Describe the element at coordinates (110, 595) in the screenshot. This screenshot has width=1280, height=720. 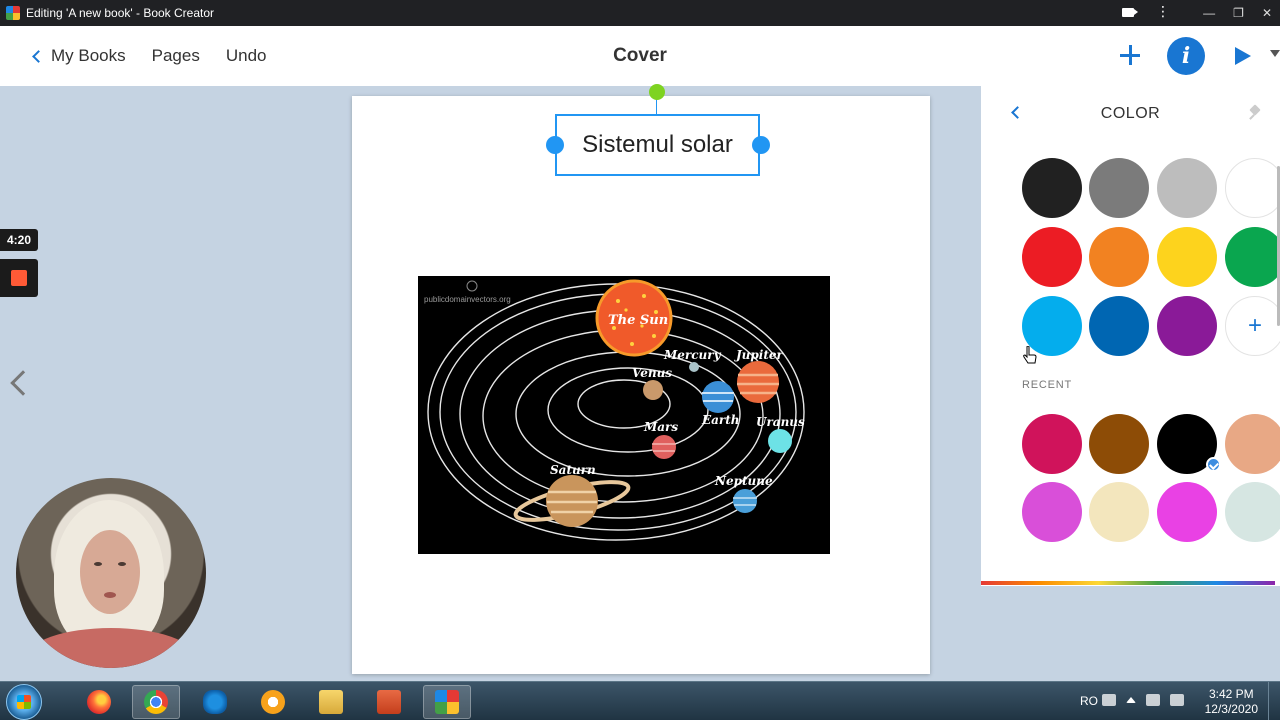
I see `webcam-mouth` at that location.